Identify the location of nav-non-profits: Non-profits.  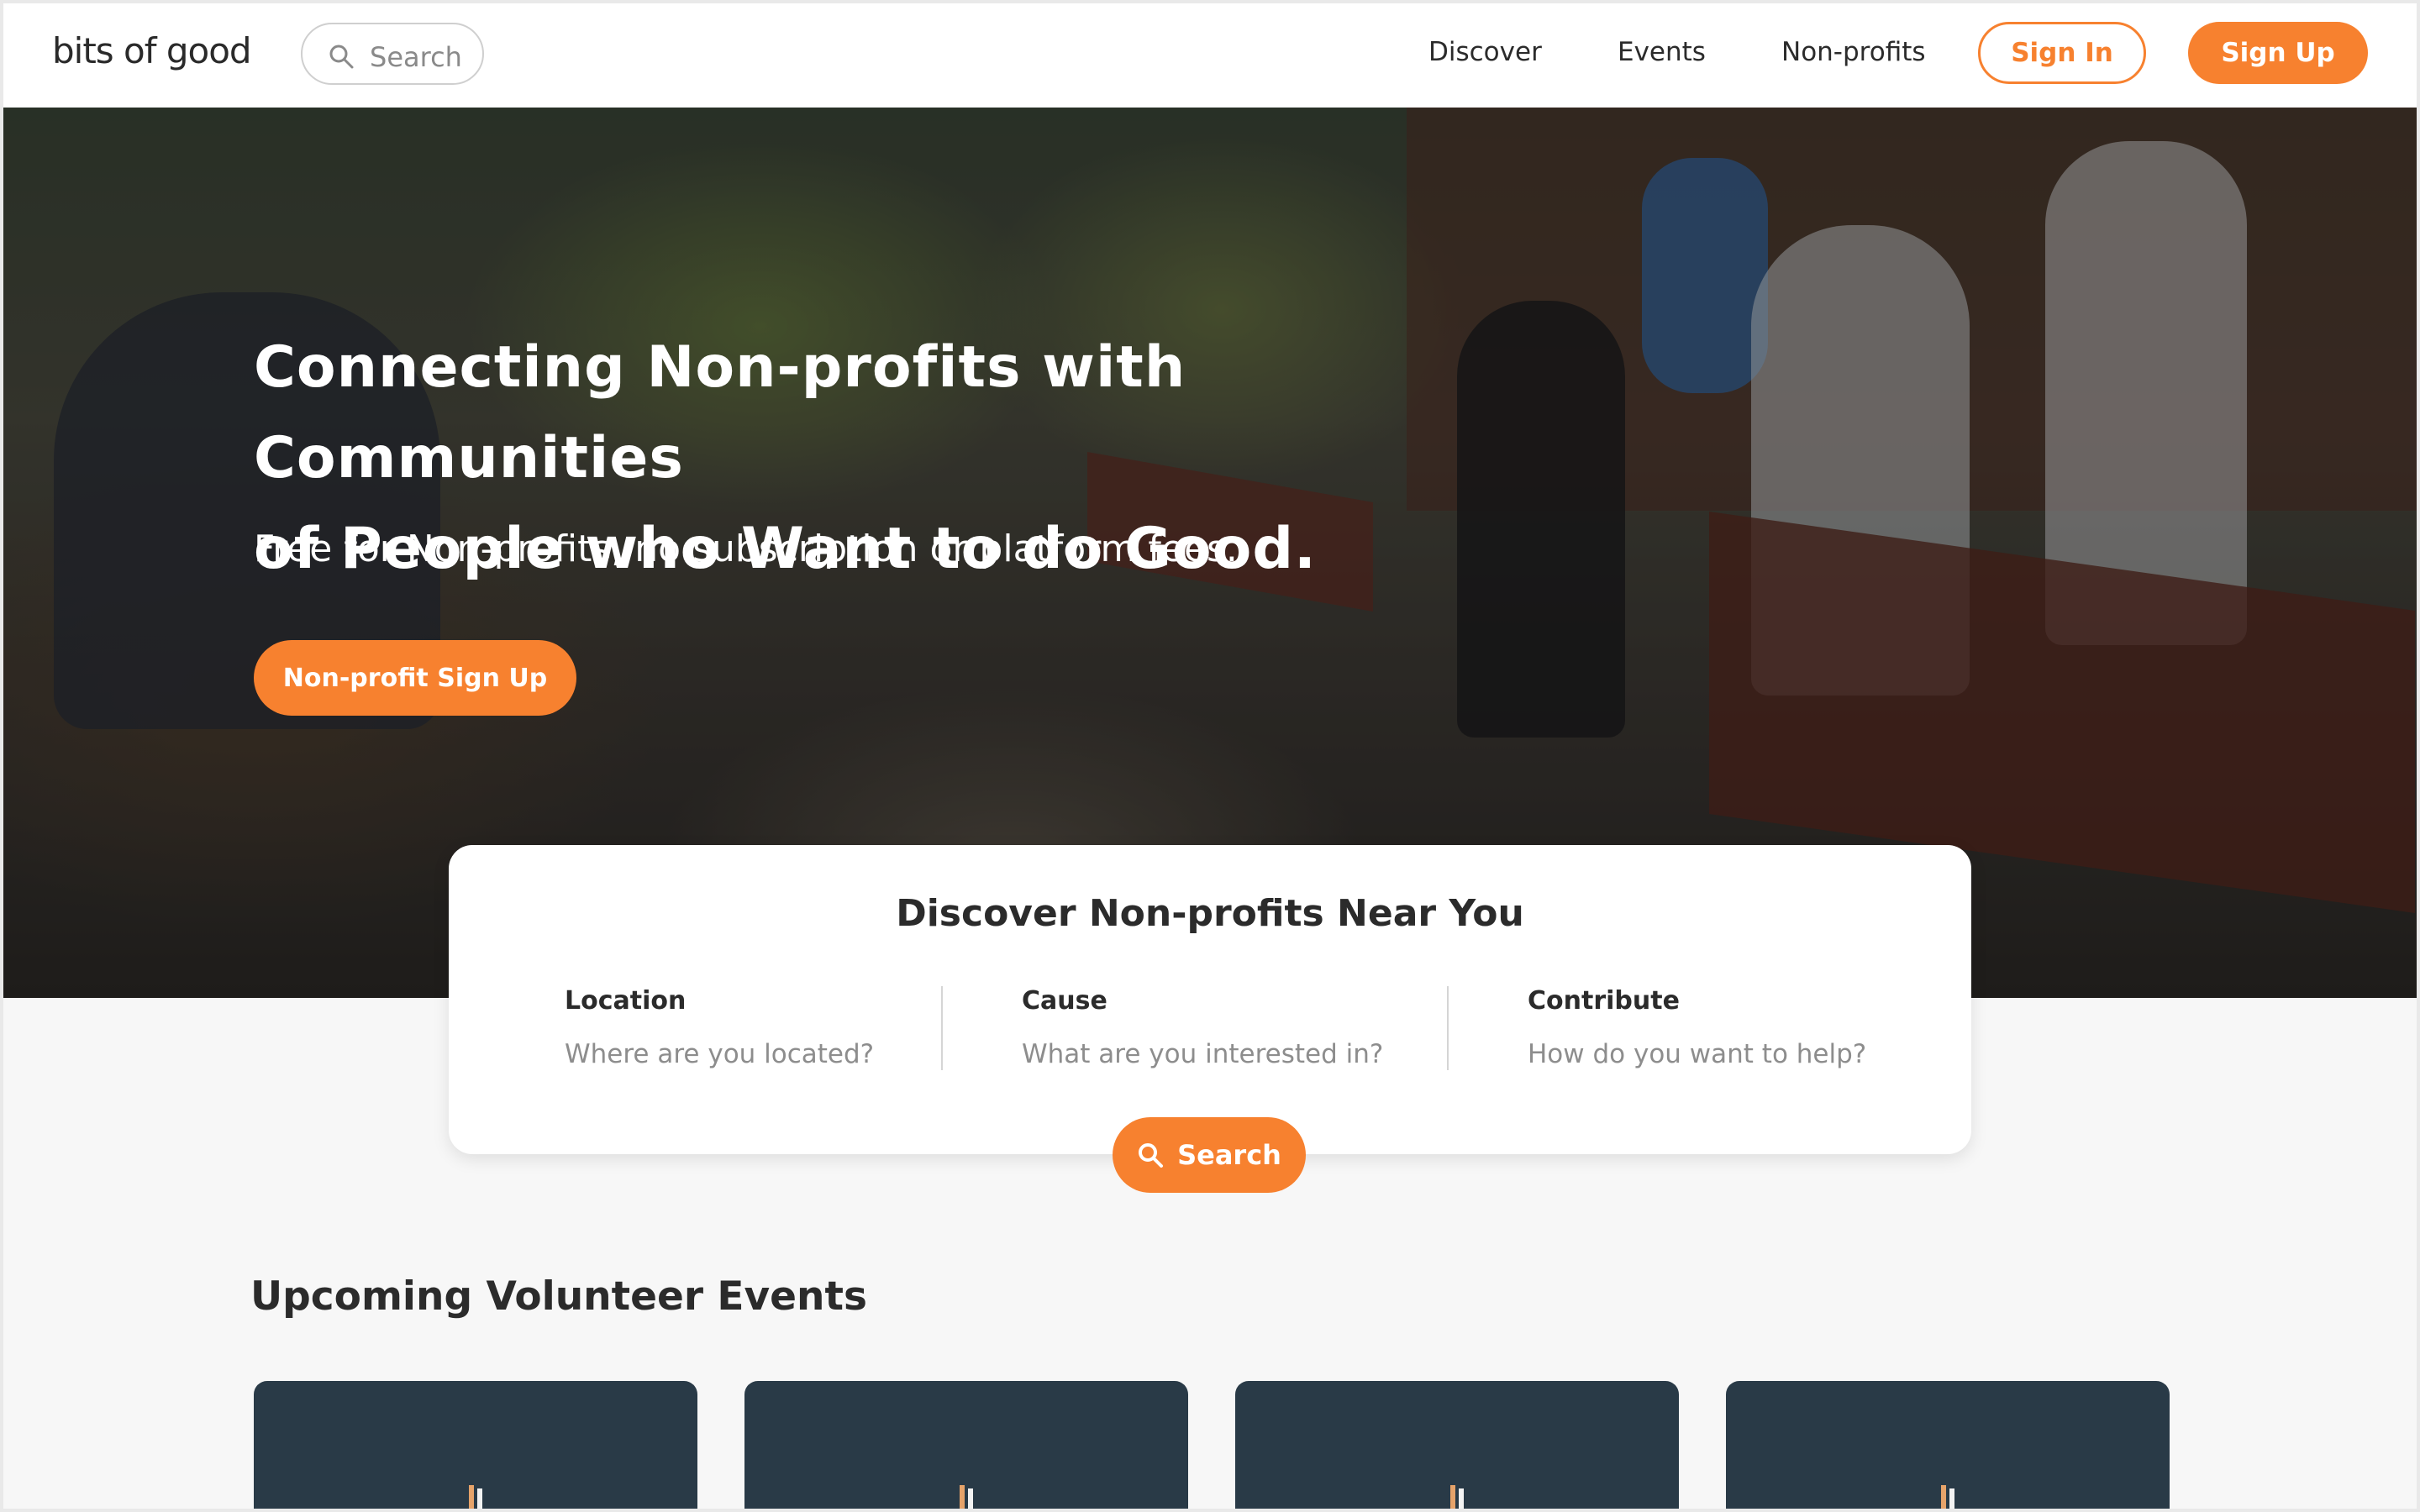
(1854, 52).